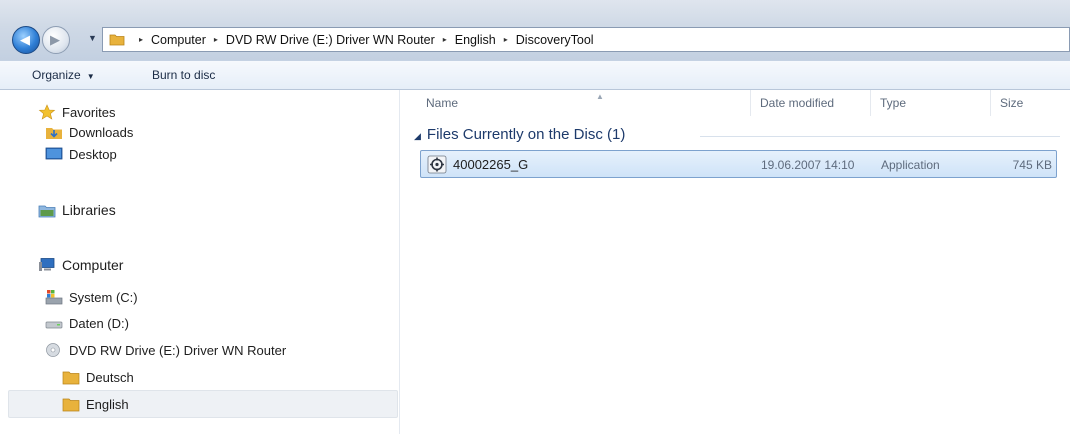  I want to click on nav-drive-dvd-label: DVD RW Drive (E:) Driver WN Router, so click(178, 350).